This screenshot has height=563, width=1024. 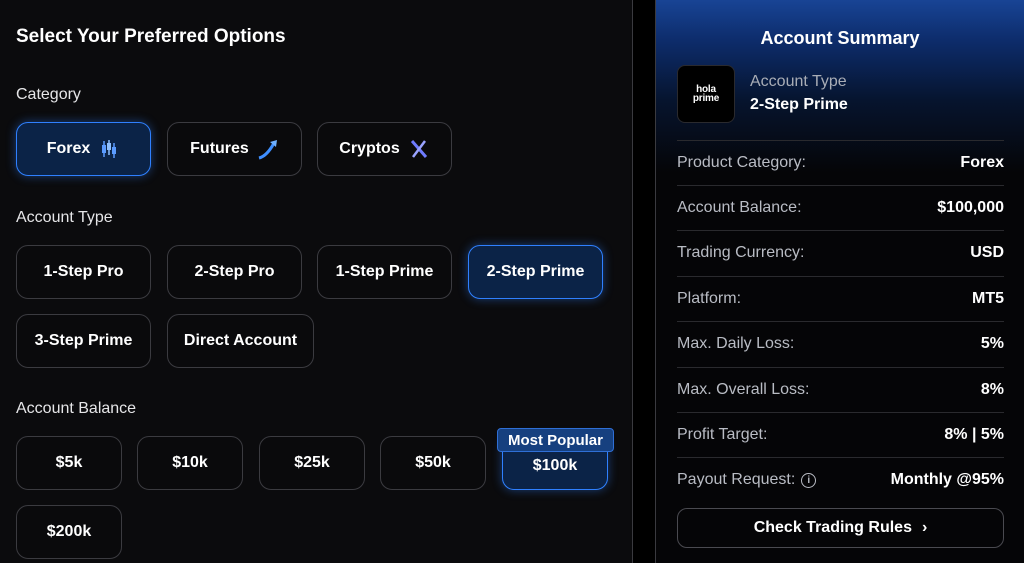 I want to click on category-cryptos-button: Cryptos, so click(x=384, y=149).